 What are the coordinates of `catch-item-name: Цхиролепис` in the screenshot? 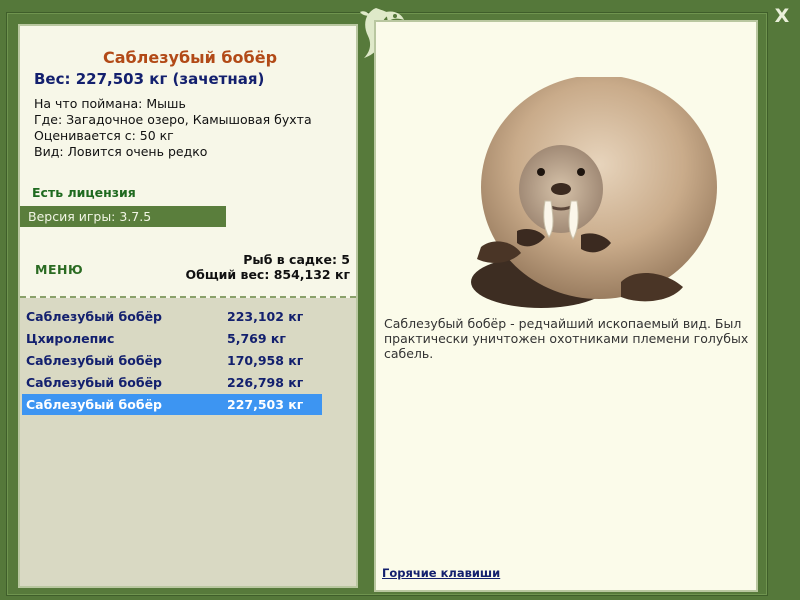 It's located at (70, 338).